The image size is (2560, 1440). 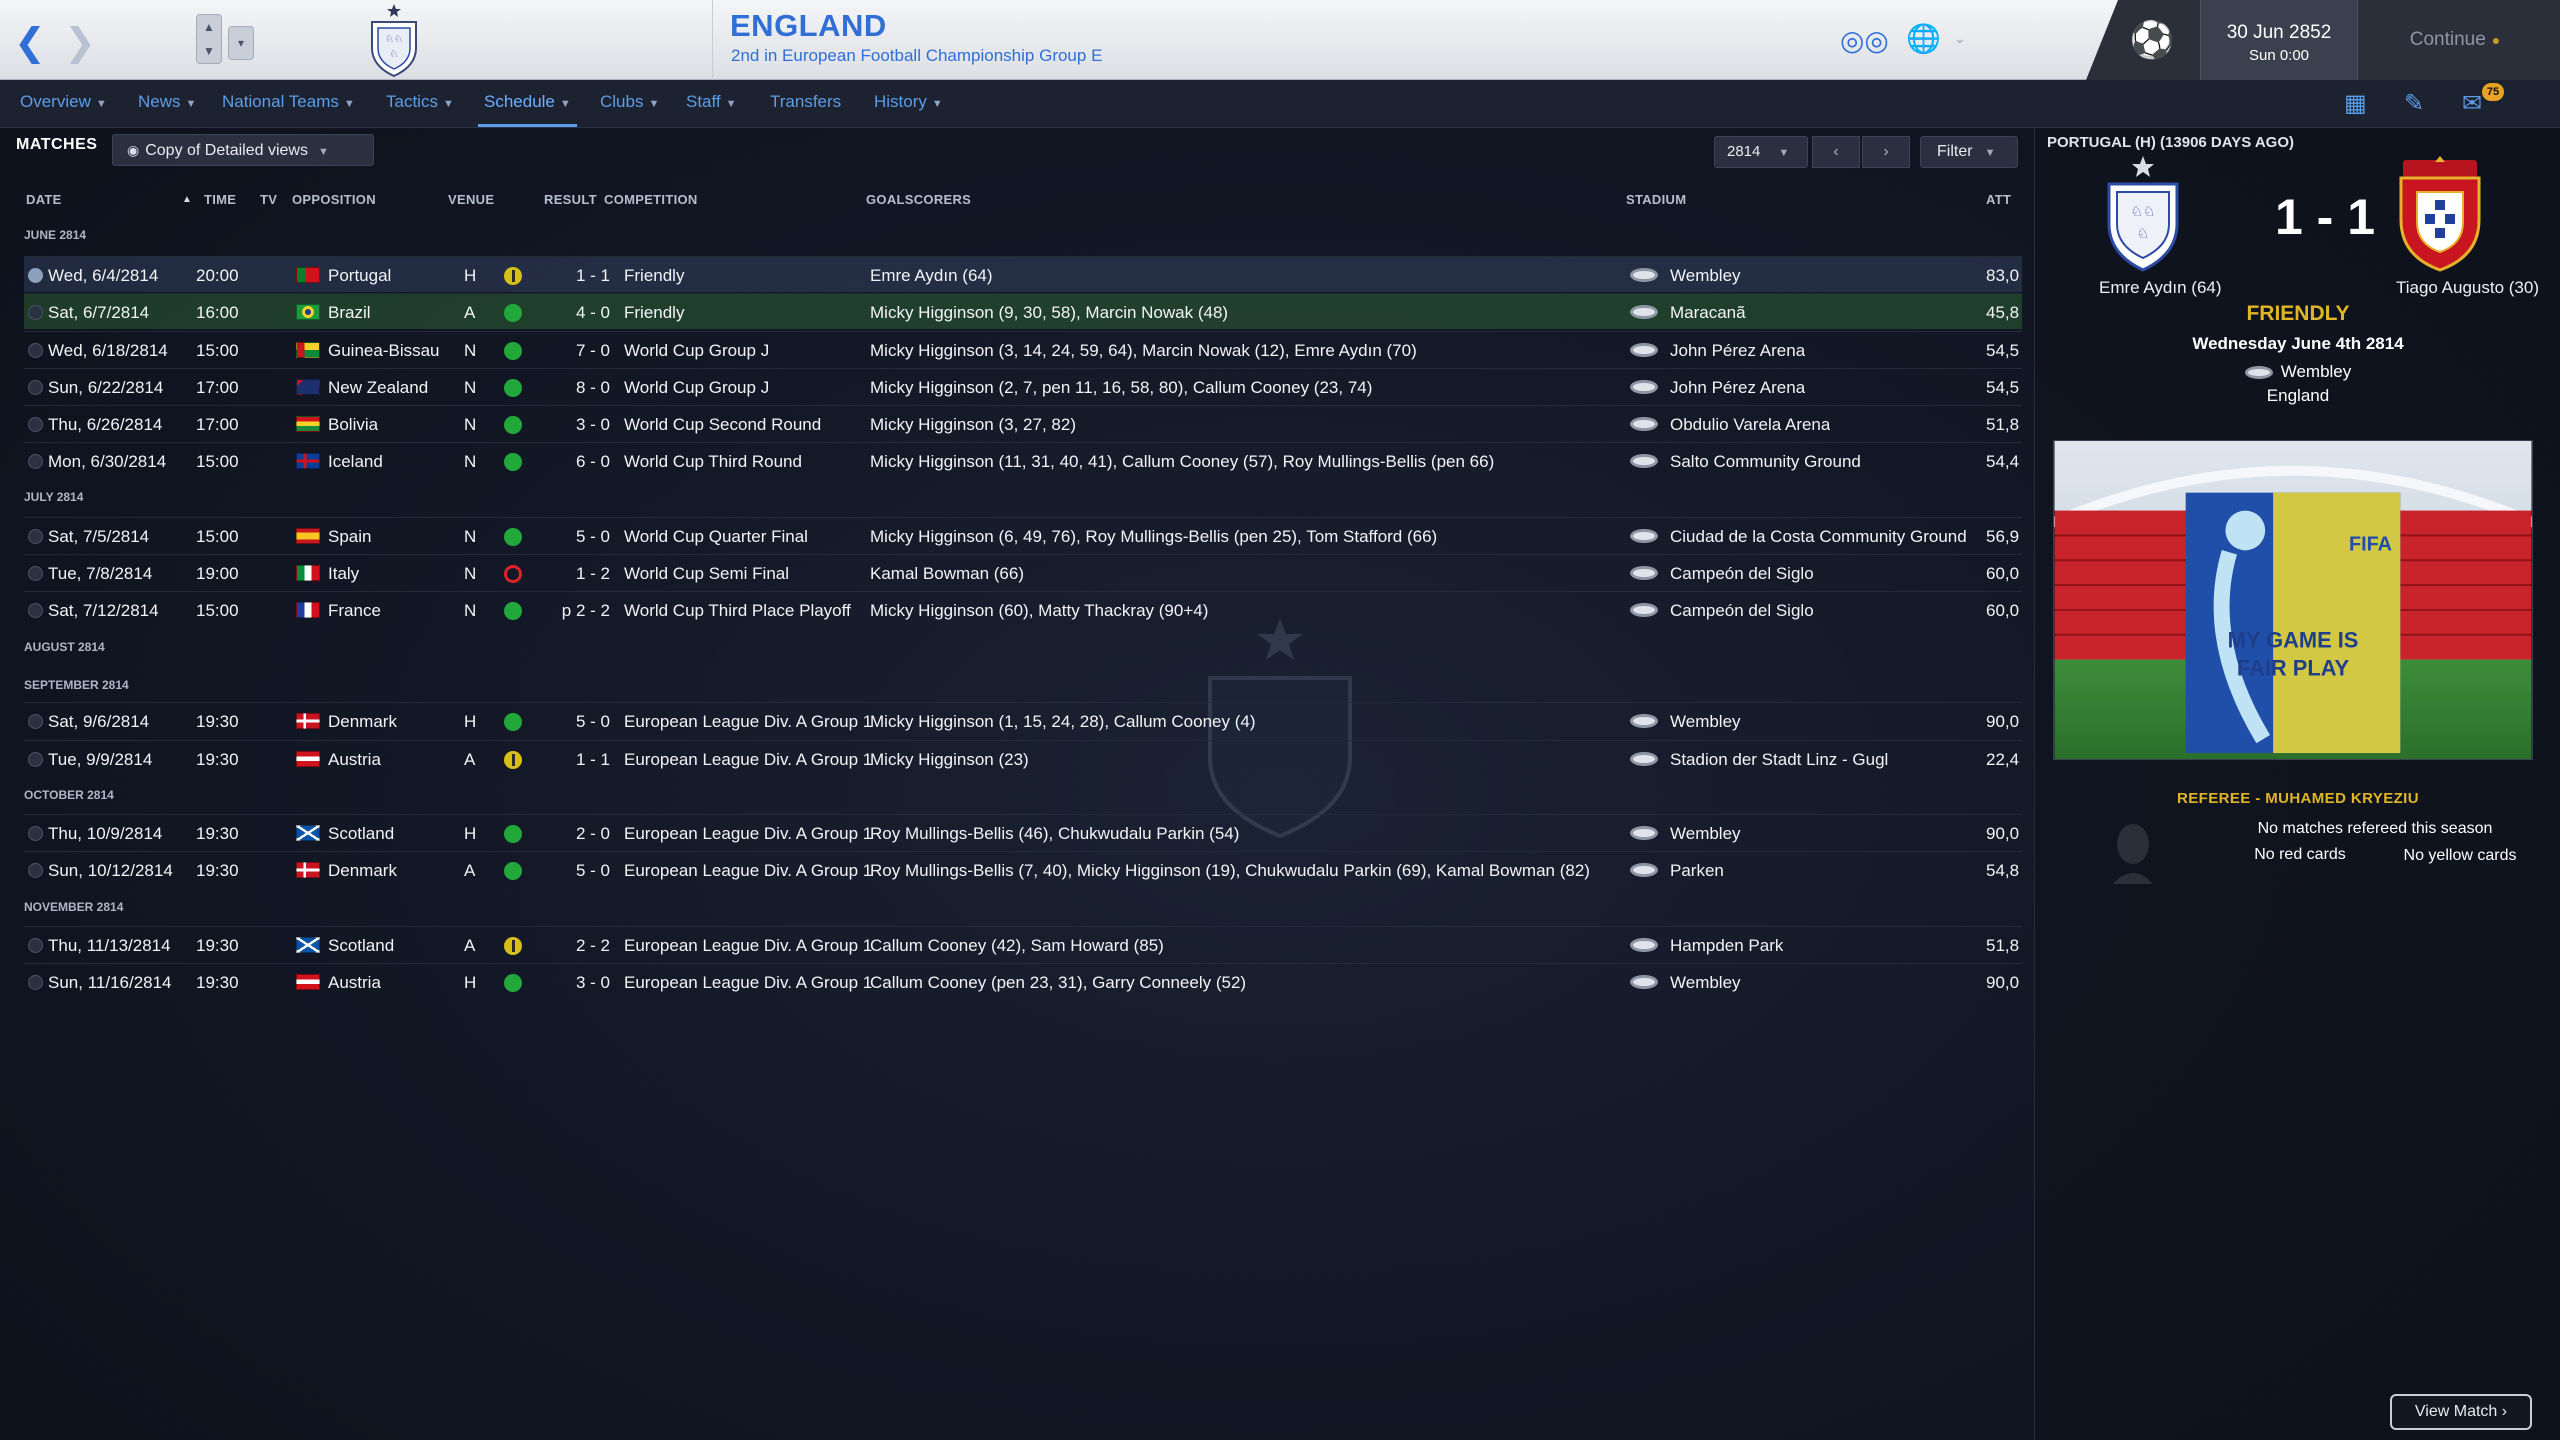 I want to click on opposition-name: New Zealand, so click(x=378, y=388).